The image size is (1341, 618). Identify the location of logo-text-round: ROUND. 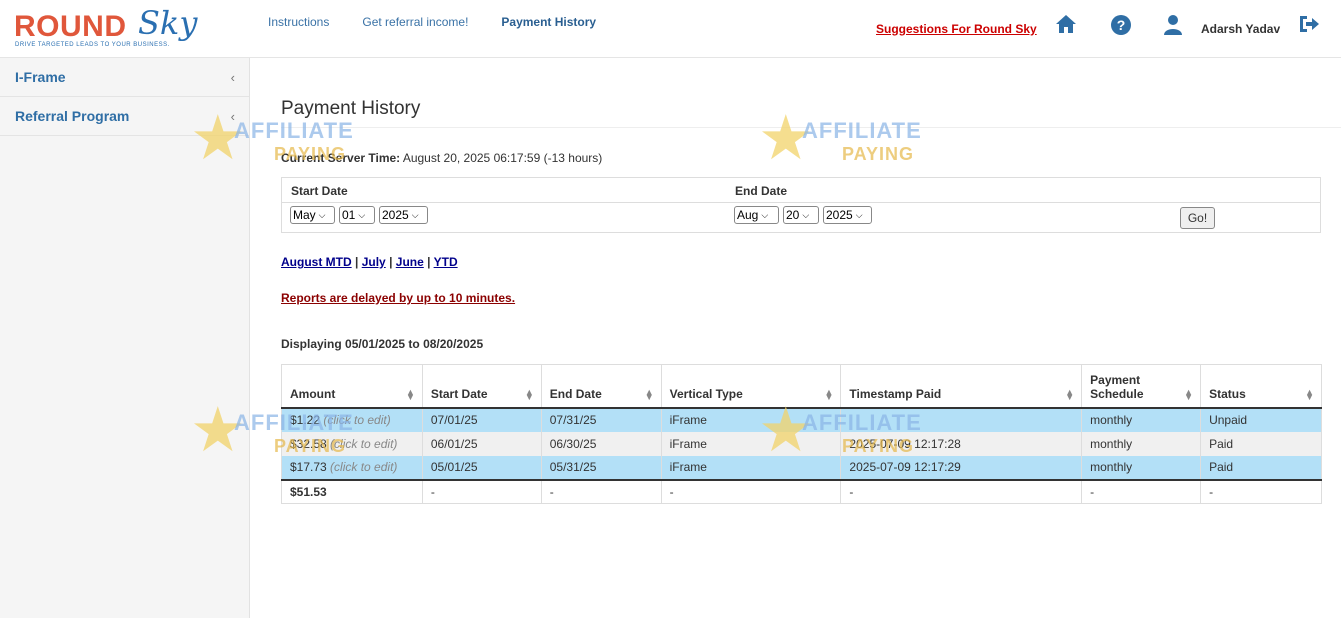
(70, 26).